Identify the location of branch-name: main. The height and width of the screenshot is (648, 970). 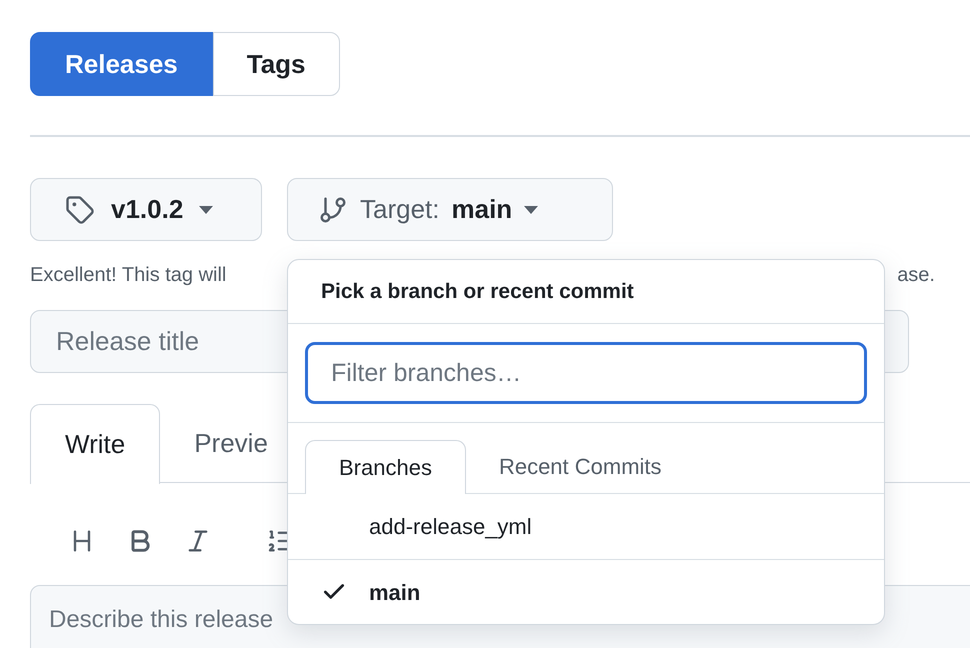
(394, 592).